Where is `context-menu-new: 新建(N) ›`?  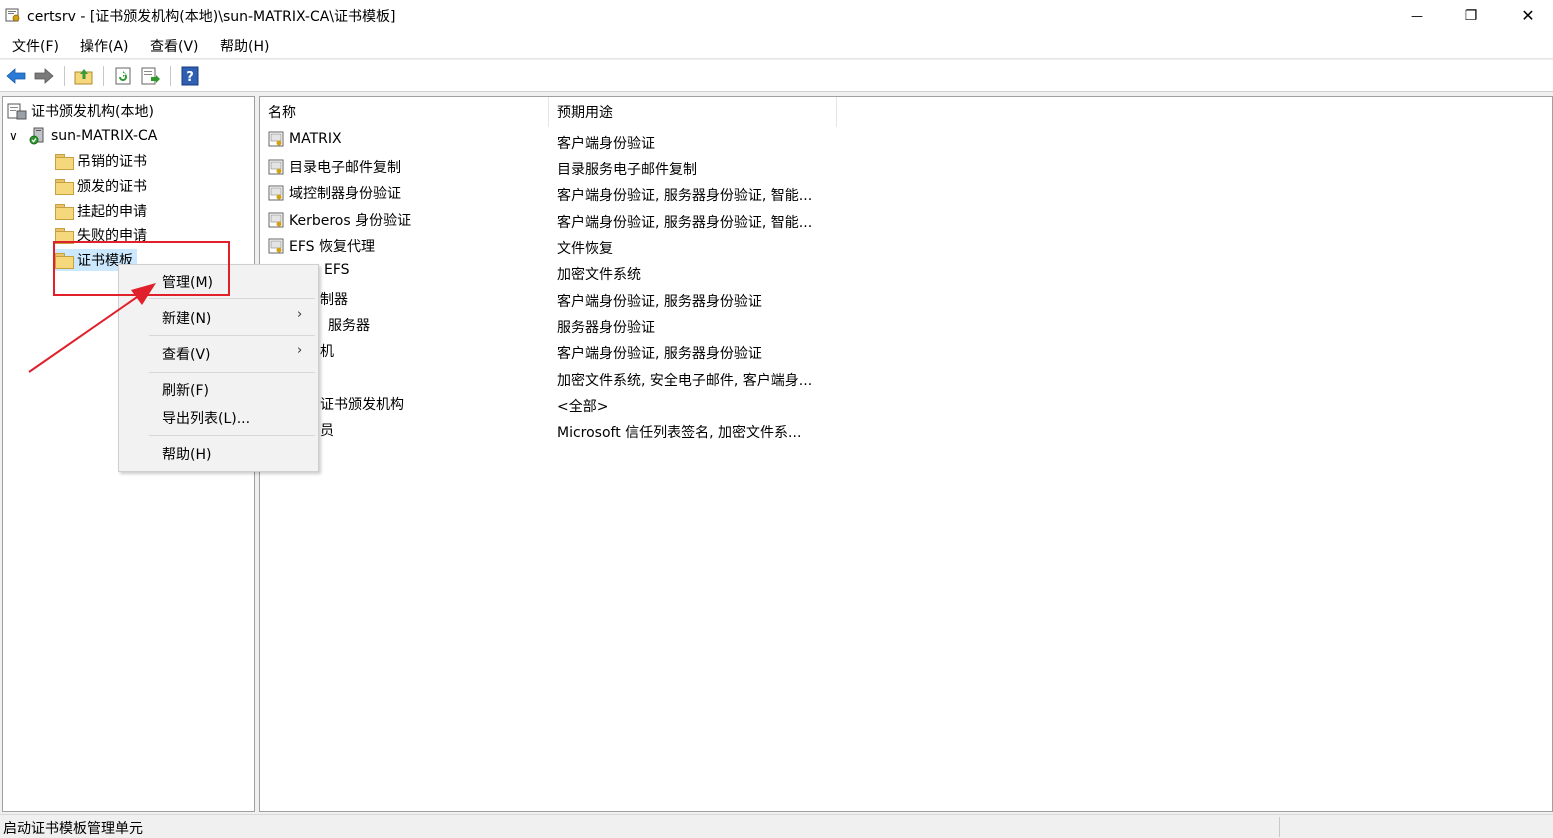
context-menu-new: 新建(N) › is located at coordinates (218, 317).